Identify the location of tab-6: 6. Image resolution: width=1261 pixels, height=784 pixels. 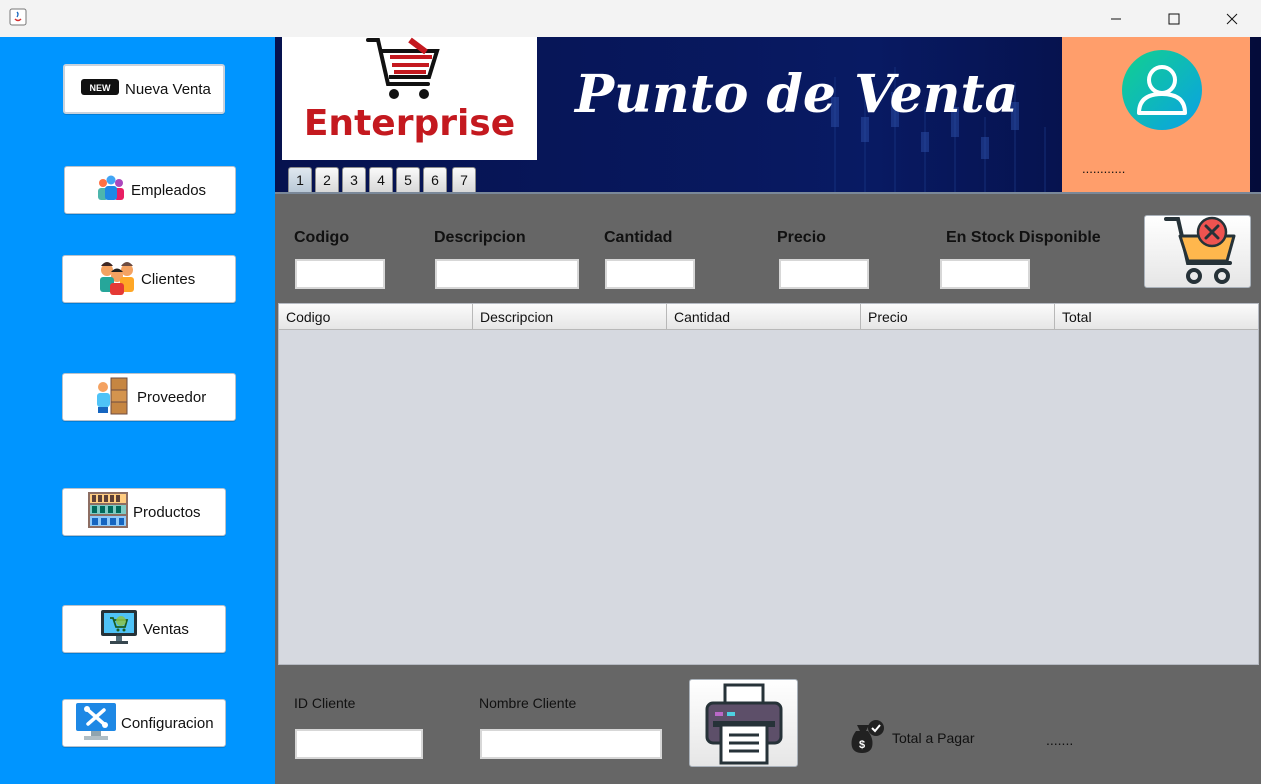
(435, 179).